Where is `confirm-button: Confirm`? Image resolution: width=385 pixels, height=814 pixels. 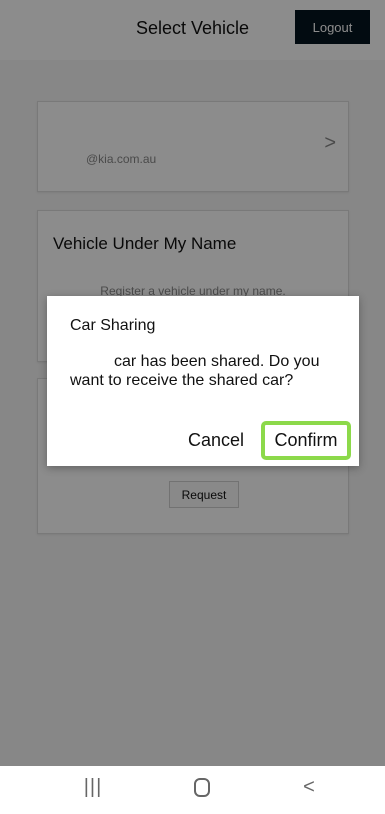
confirm-button: Confirm is located at coordinates (306, 440).